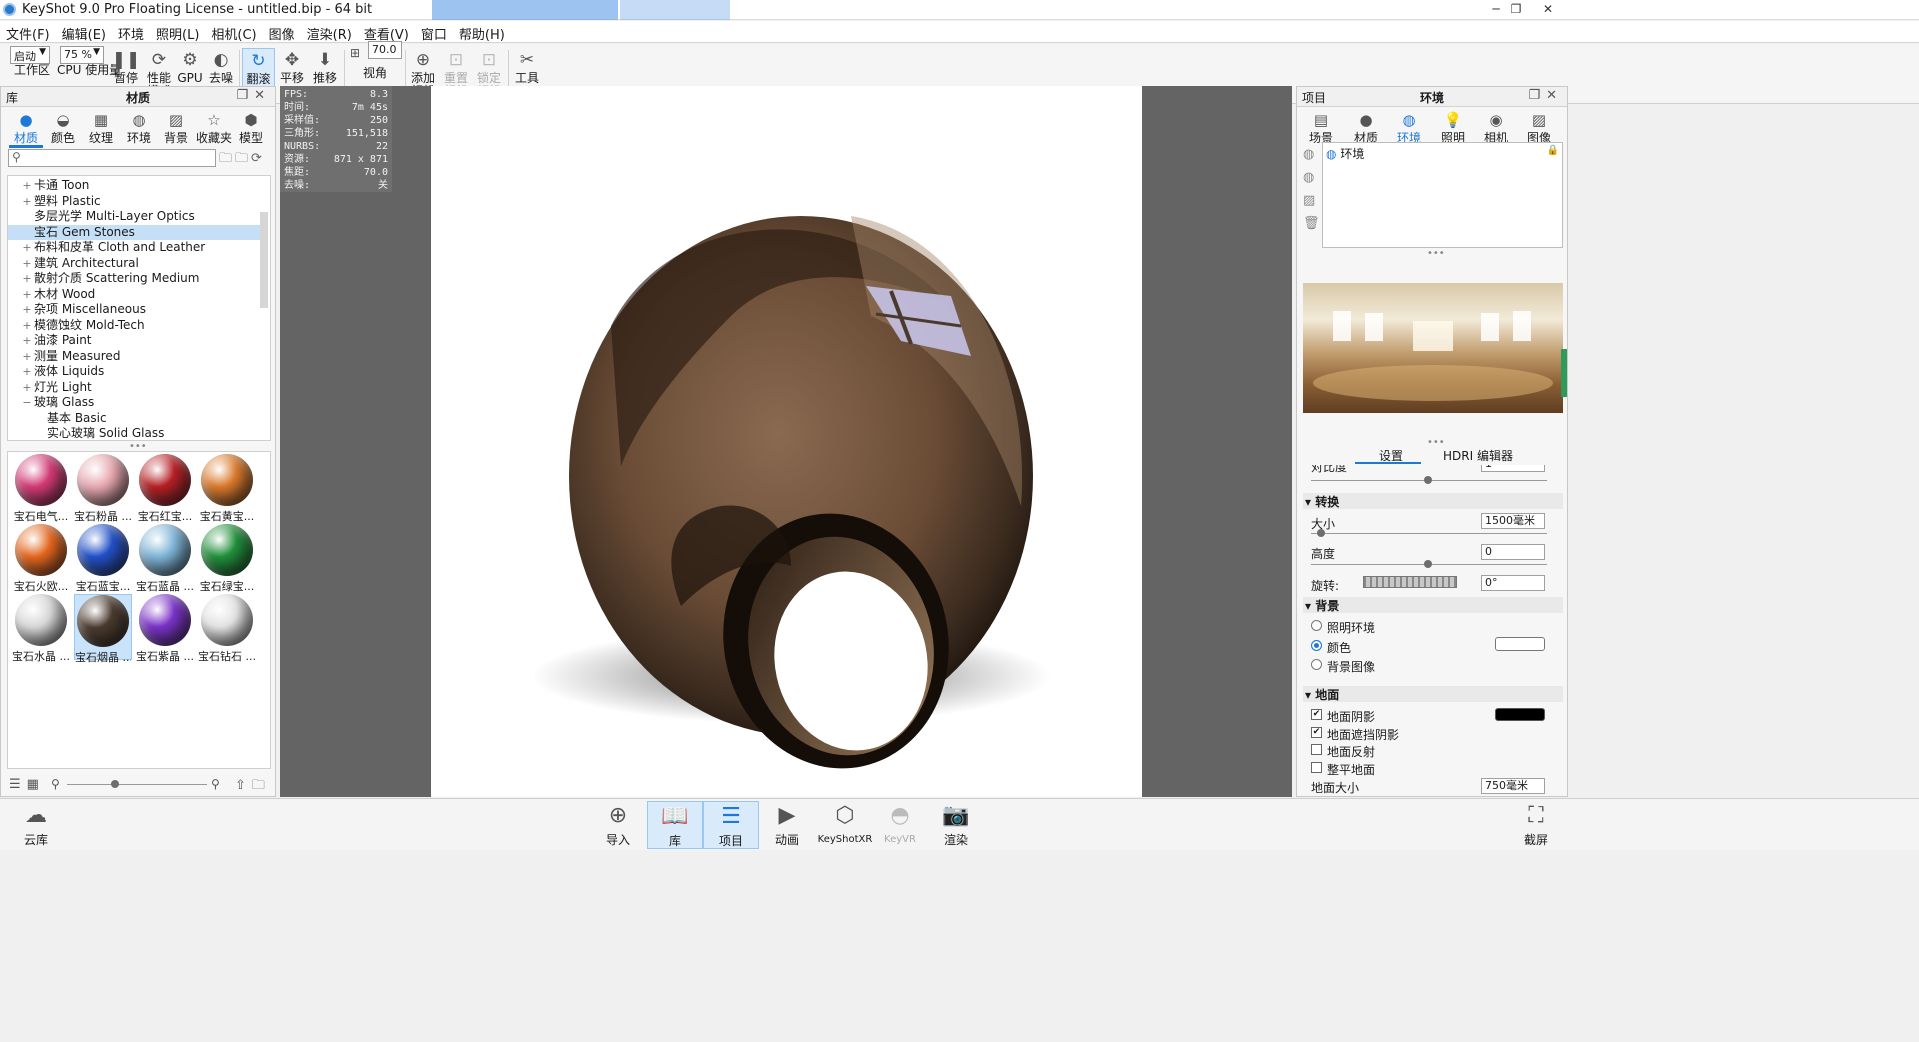 This screenshot has height=1042, width=1919. Describe the element at coordinates (787, 825) in the screenshot. I see `animation-button: ▶ 动画` at that location.